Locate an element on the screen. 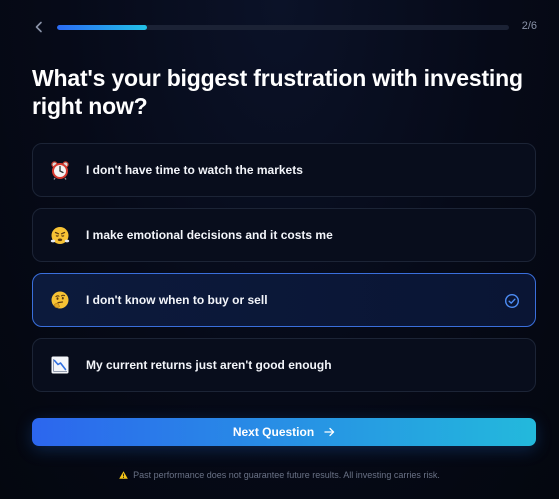 The height and width of the screenshot is (499, 559). warning-icon is located at coordinates (123, 475).